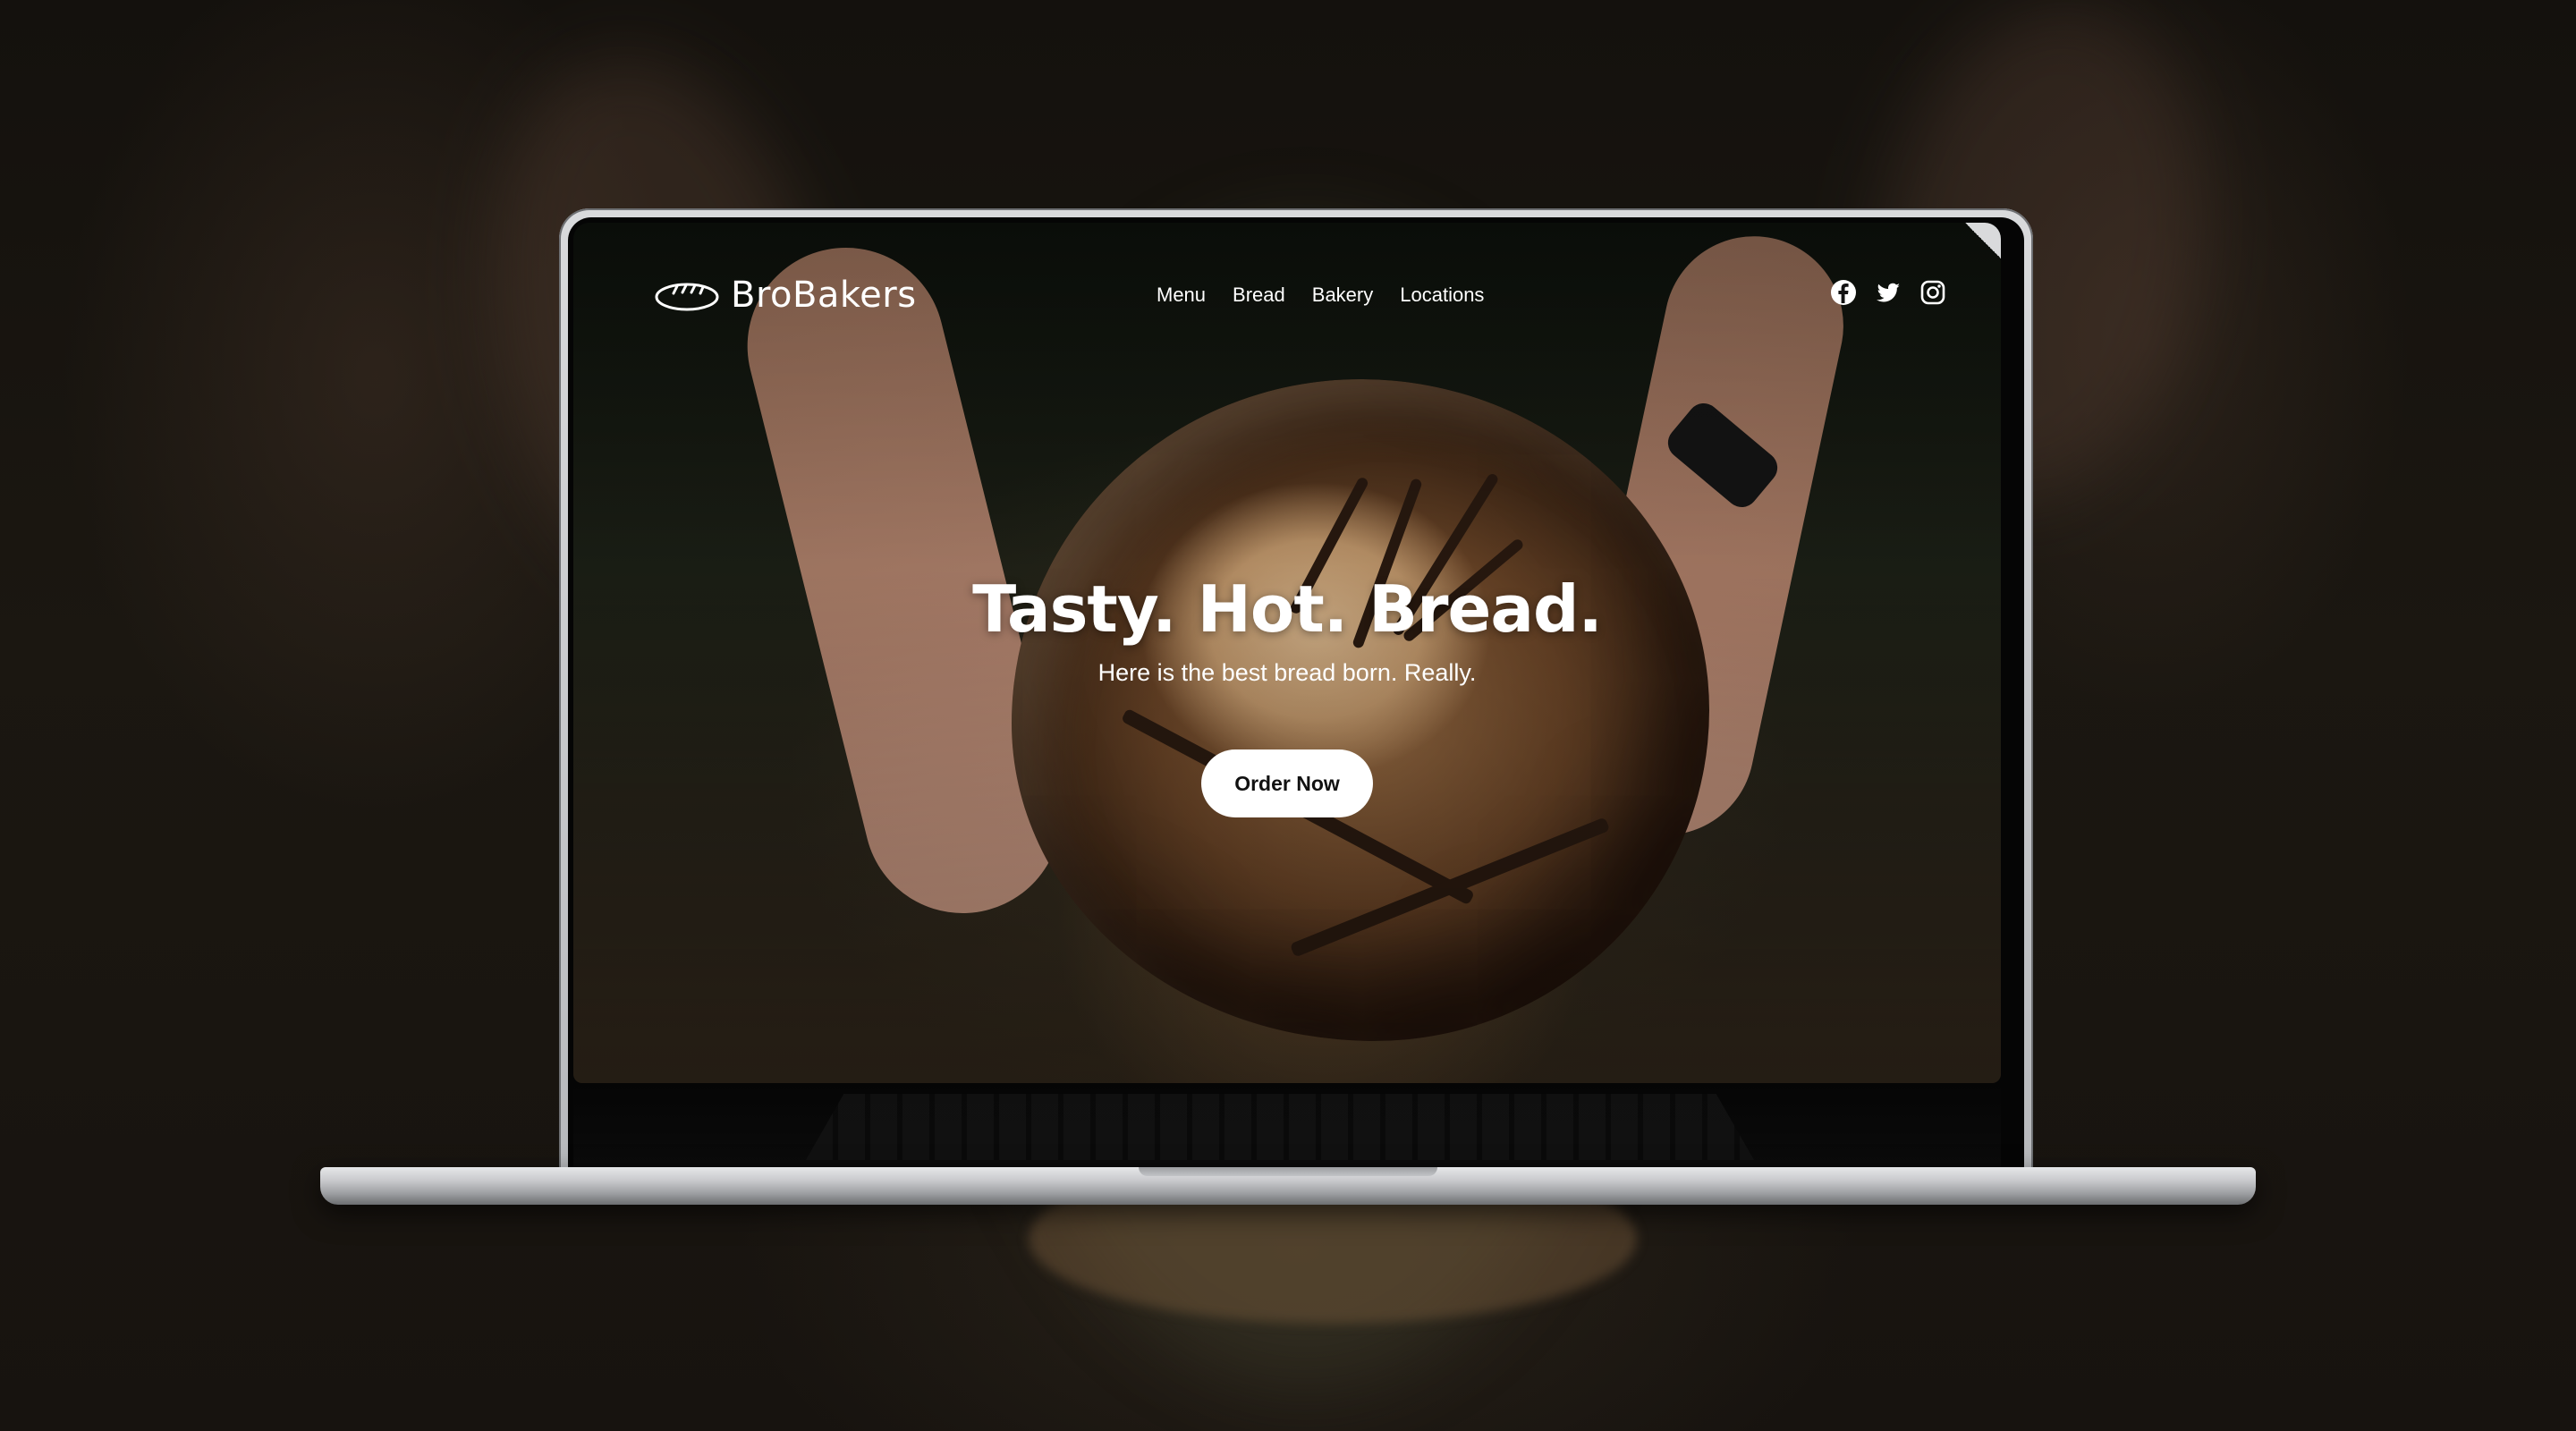 This screenshot has height=1431, width=2576. Describe the element at coordinates (1280, 1127) in the screenshot. I see `keyboard-reflection` at that location.